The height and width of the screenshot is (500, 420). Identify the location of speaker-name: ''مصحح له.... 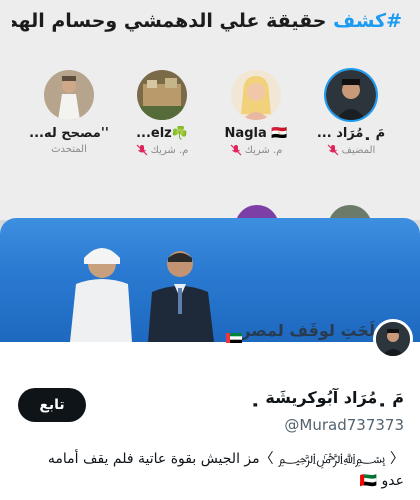
(69, 133).